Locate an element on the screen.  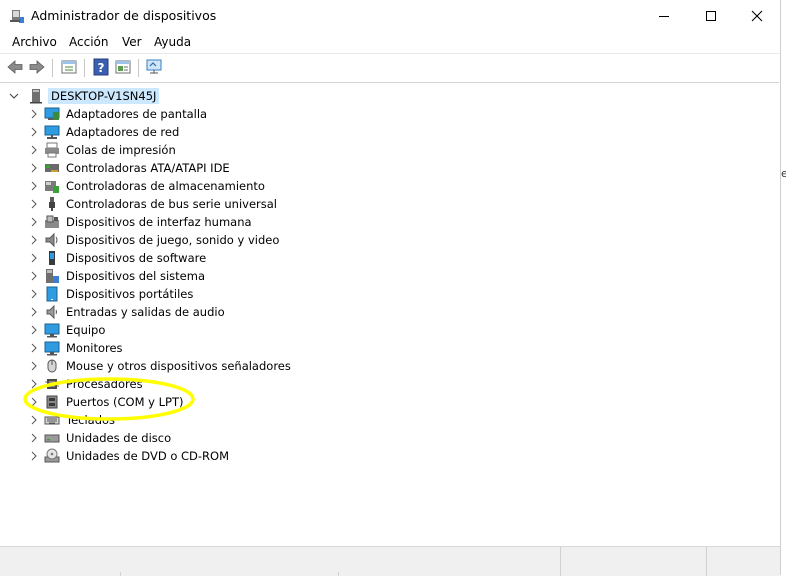
tree-item: Unidades de disco is located at coordinates (193, 438).